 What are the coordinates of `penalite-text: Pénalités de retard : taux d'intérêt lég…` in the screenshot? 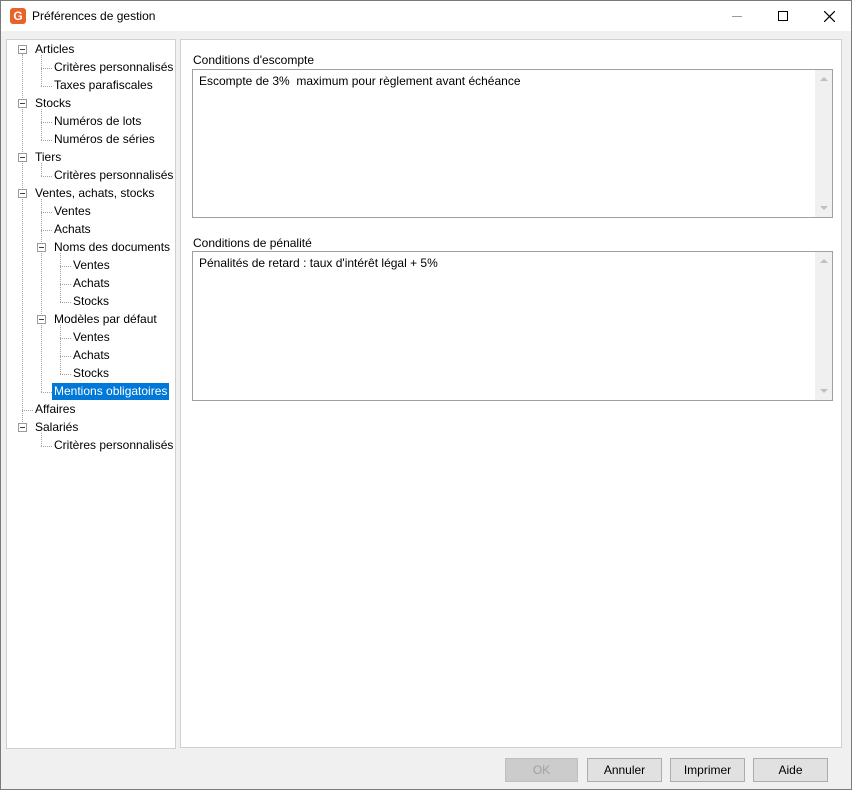 It's located at (318, 263).